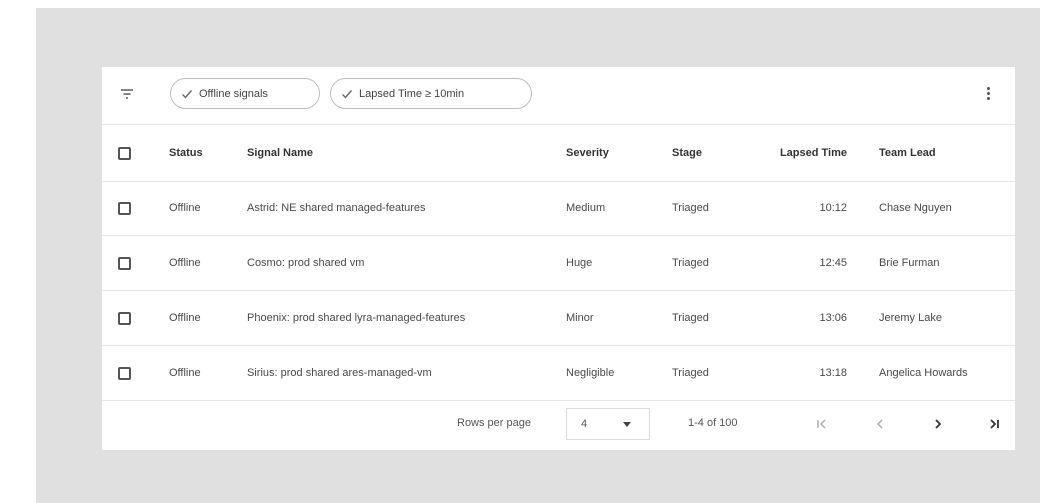 This screenshot has height=503, width=1040. What do you see at coordinates (822, 424) in the screenshot?
I see `first-page-icon` at bounding box center [822, 424].